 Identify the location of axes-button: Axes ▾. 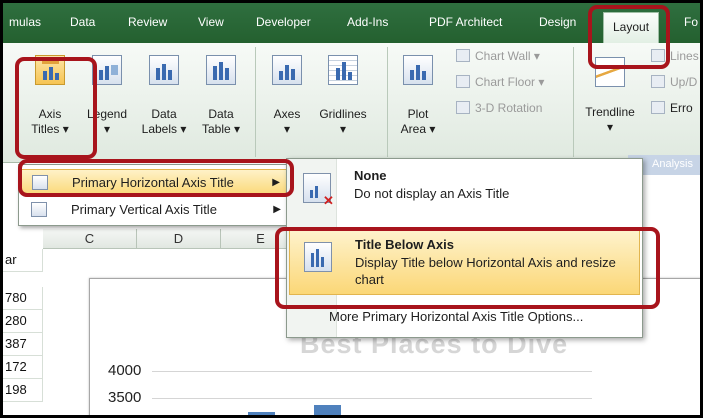
(287, 96).